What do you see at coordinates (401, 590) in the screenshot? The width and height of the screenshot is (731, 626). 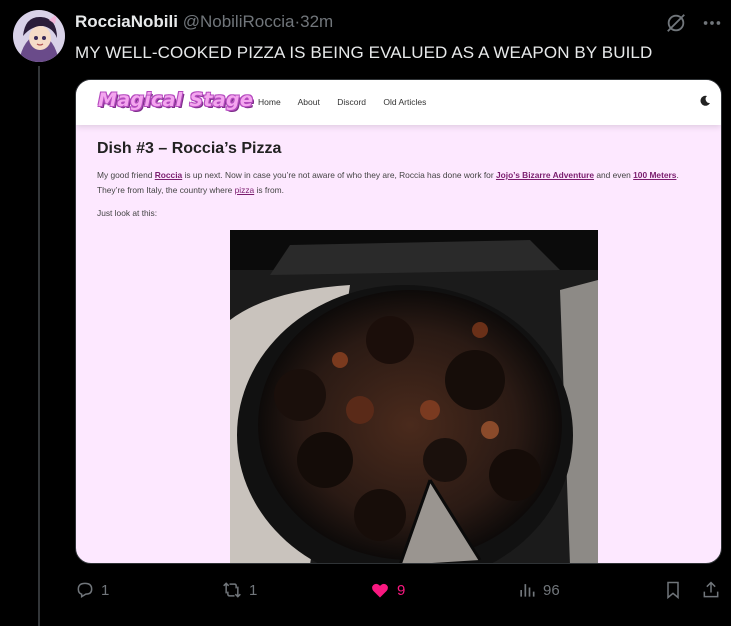 I see `like-count: 9` at bounding box center [401, 590].